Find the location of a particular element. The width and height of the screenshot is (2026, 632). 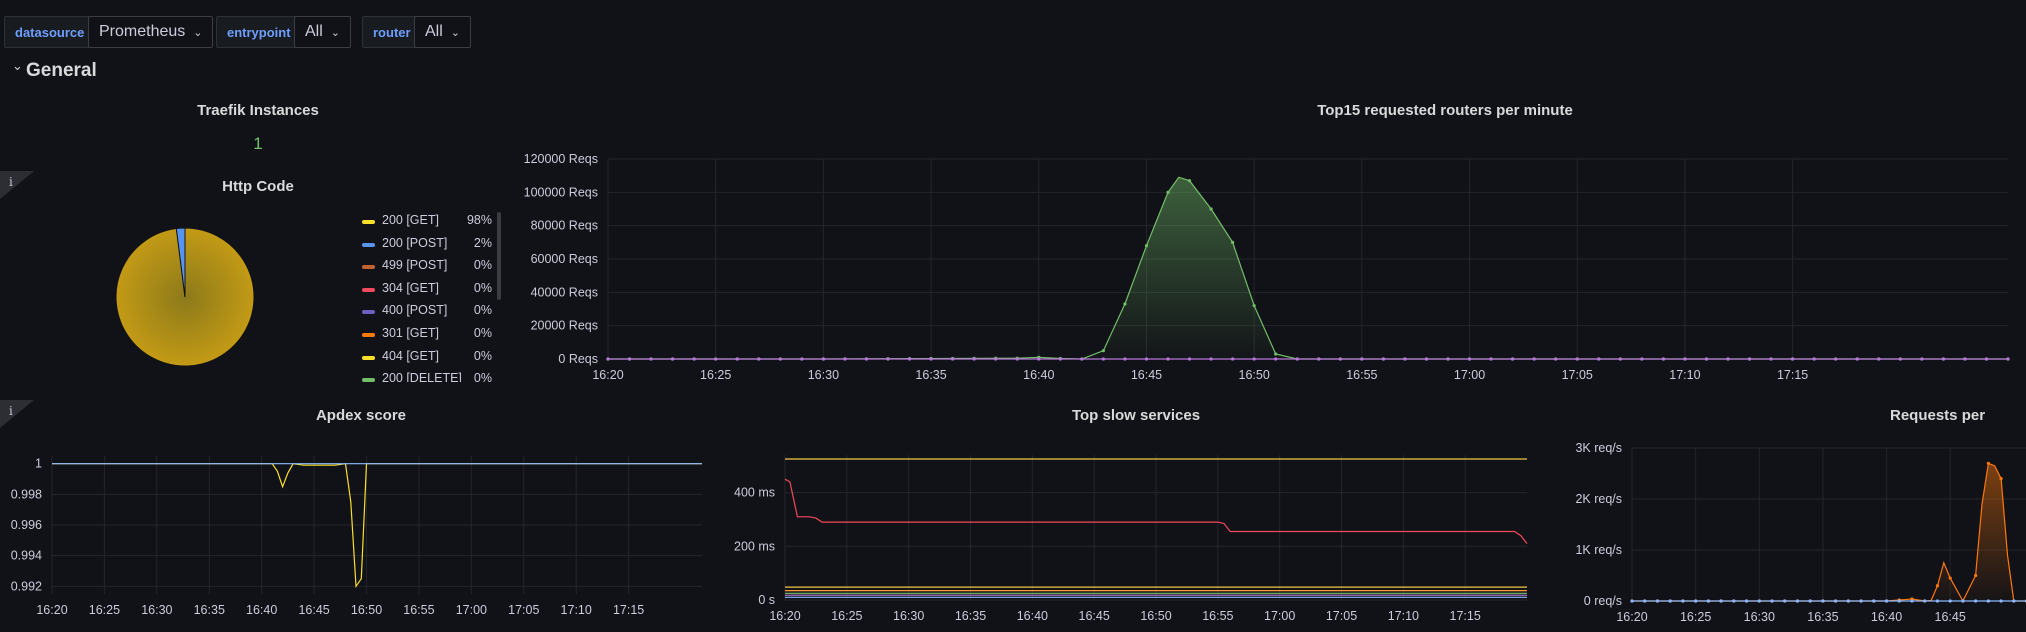

router-select: All ⌄ is located at coordinates (442, 32).